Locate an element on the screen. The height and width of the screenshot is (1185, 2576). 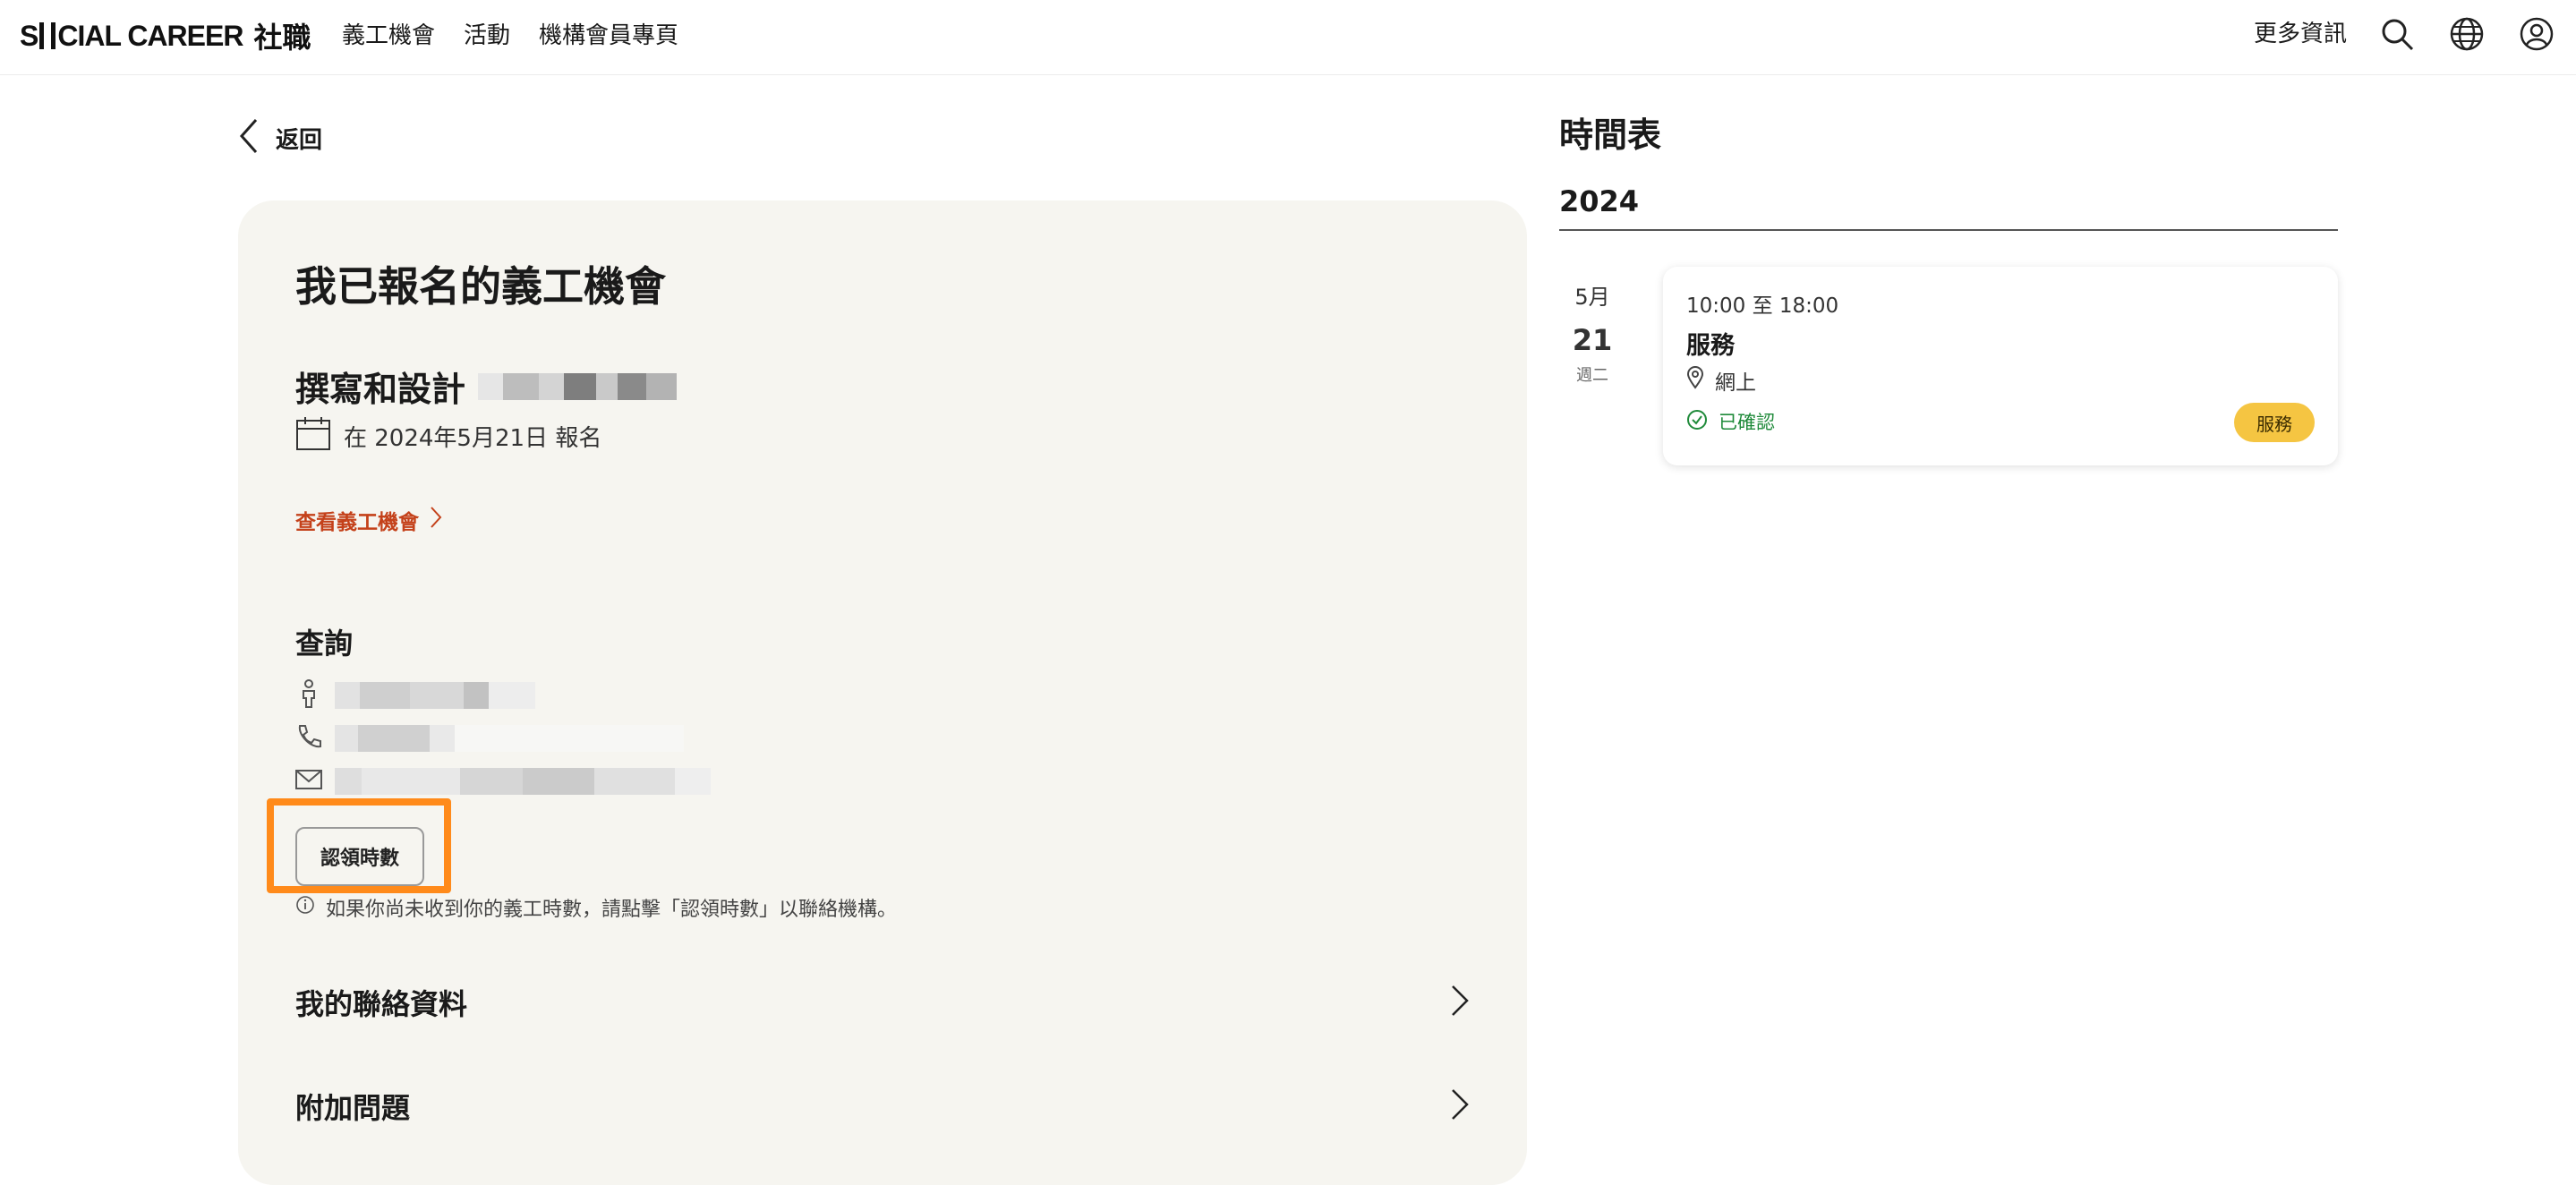
view-opportunity-link: 查看義工機會 is located at coordinates (368, 520).